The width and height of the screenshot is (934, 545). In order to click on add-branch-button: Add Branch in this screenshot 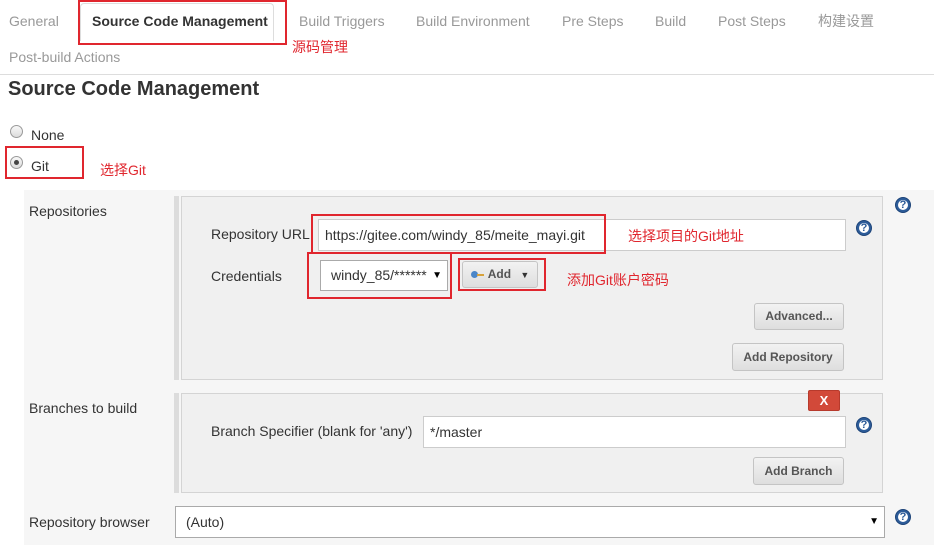, I will do `click(798, 471)`.